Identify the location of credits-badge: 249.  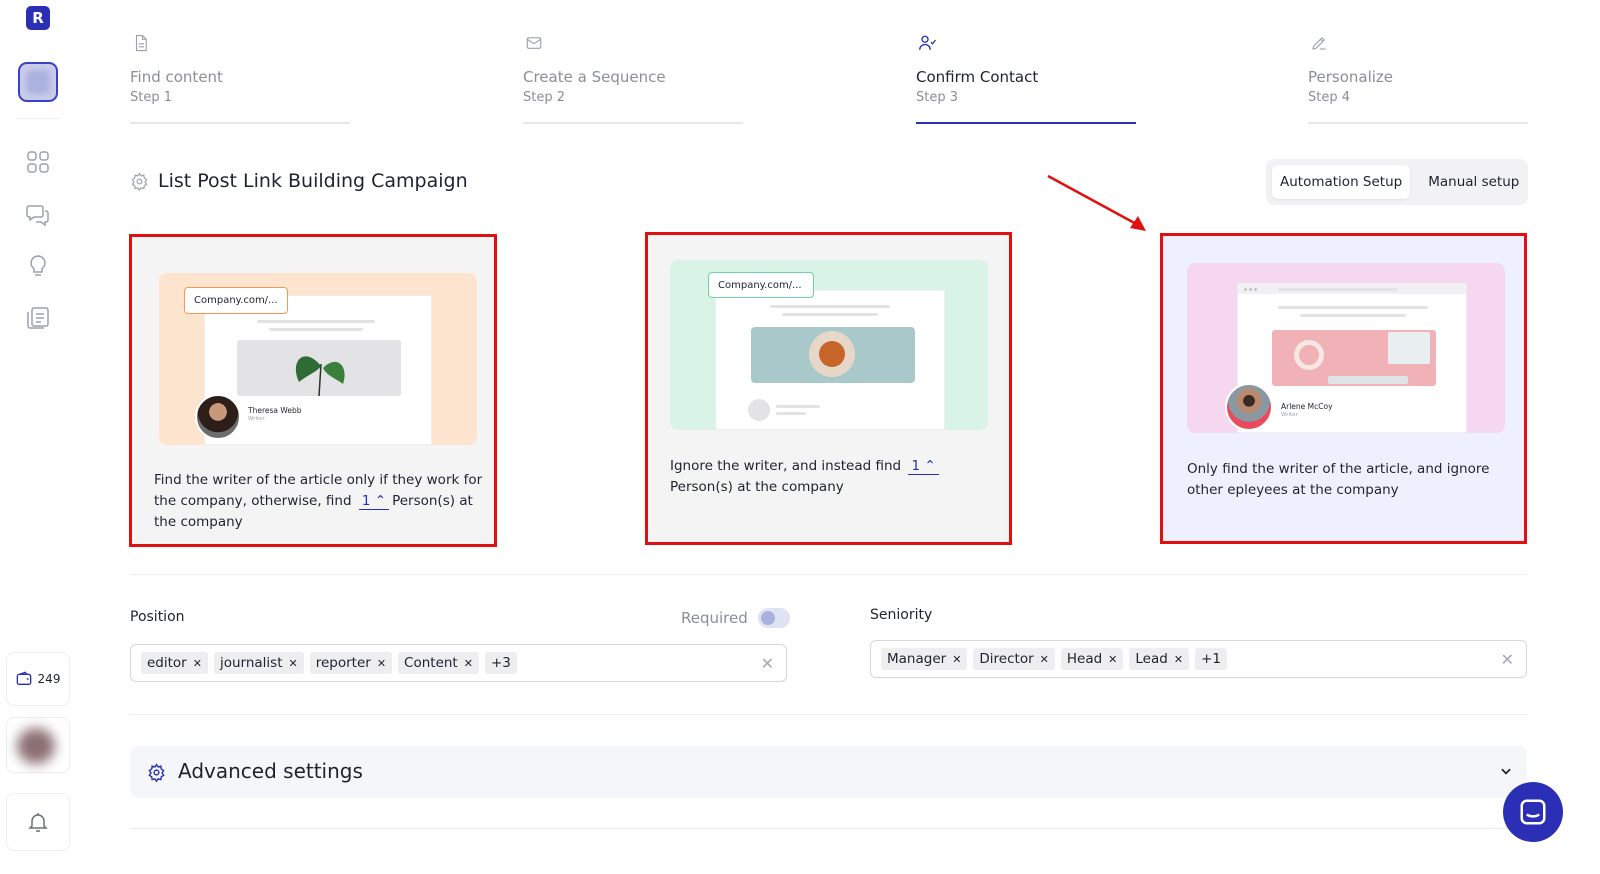
(38, 679).